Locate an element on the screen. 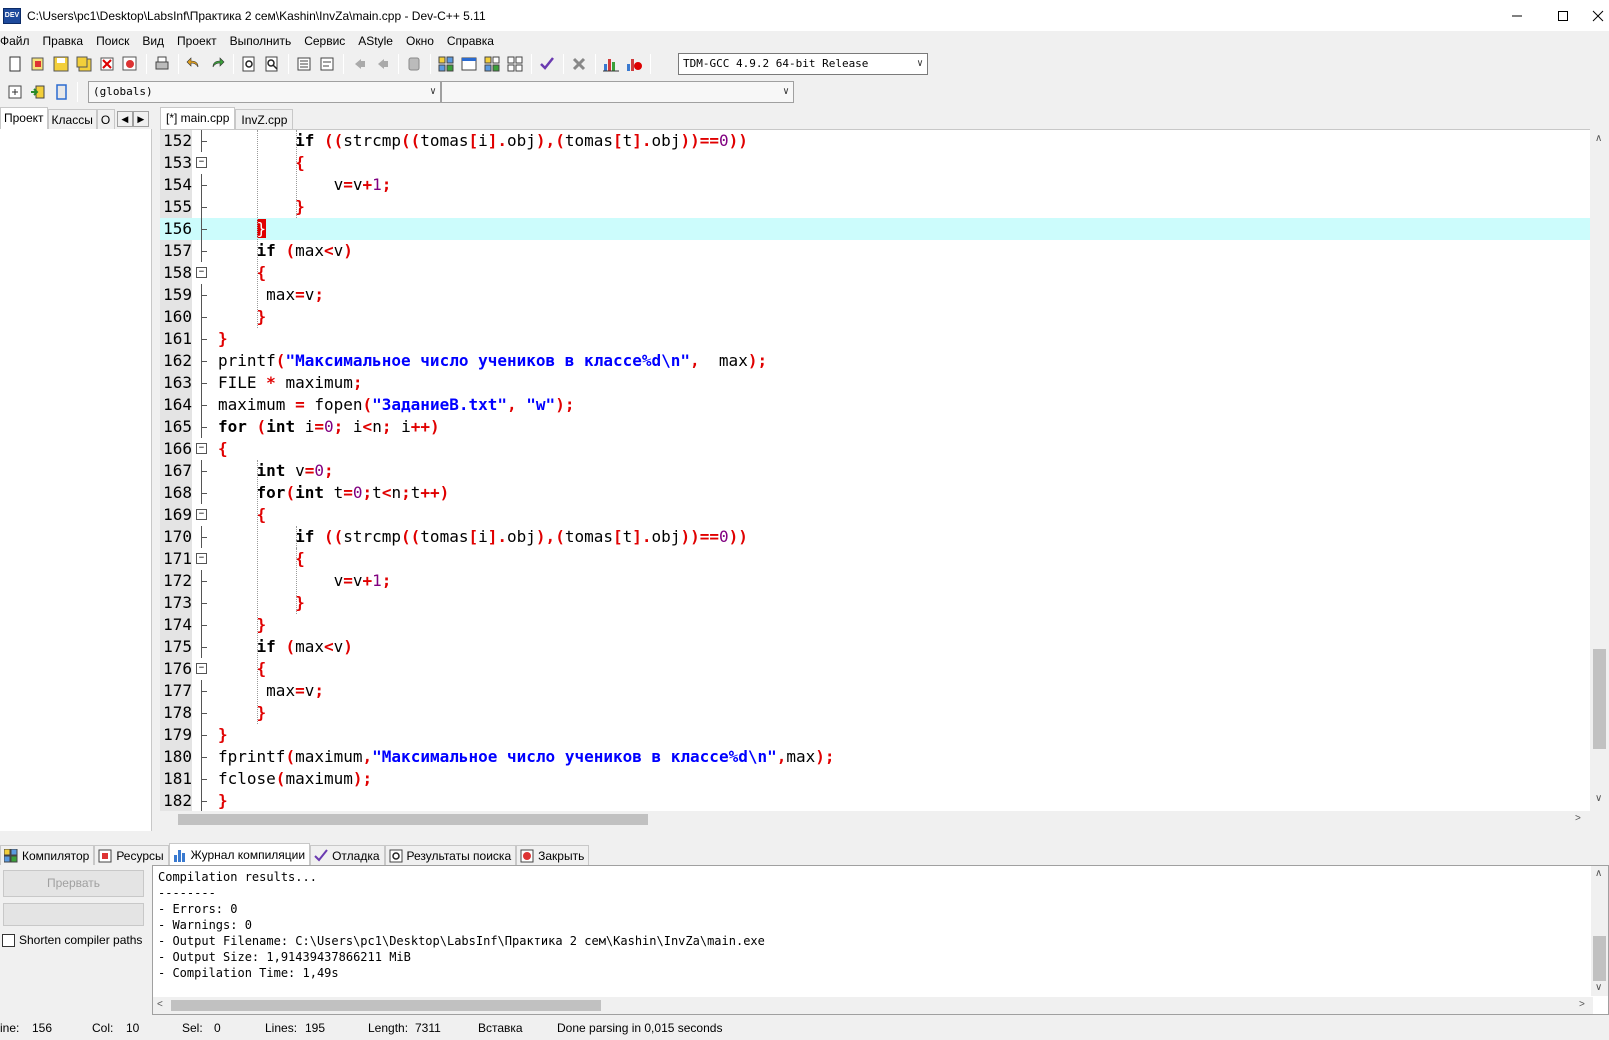  tab-search-results: Результаты поиска is located at coordinates (450, 855).